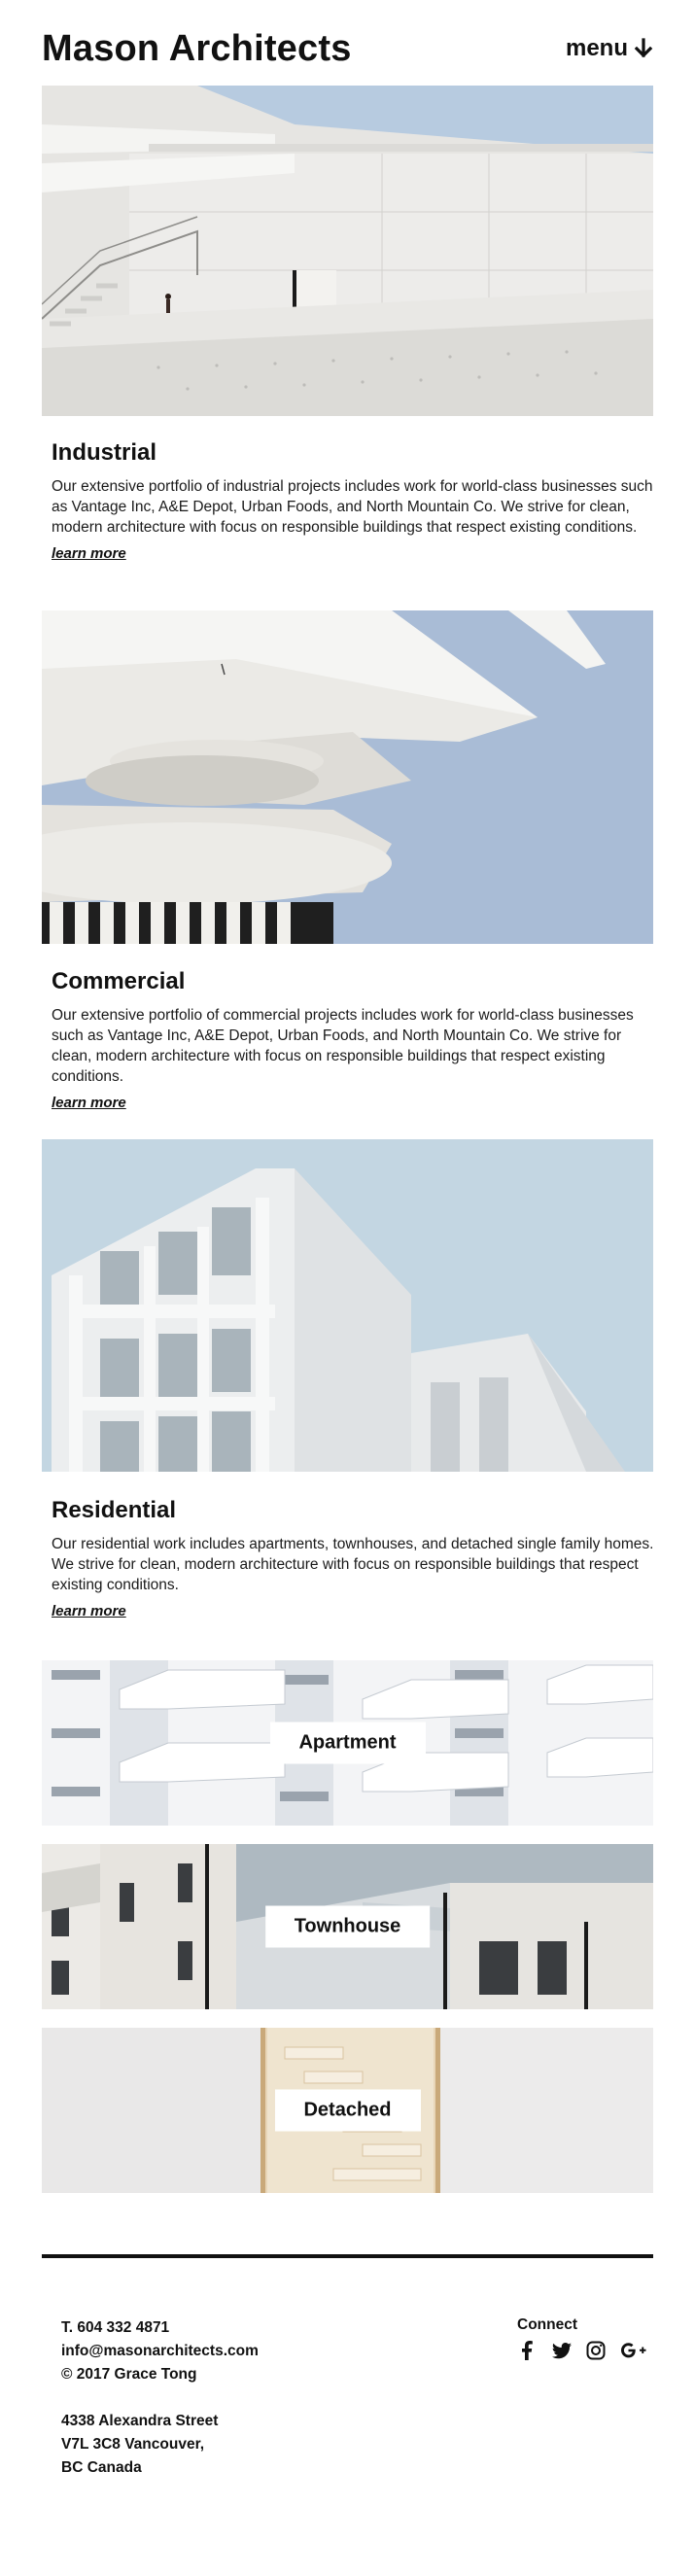  I want to click on townhouse-label: Townhouse, so click(347, 1926).